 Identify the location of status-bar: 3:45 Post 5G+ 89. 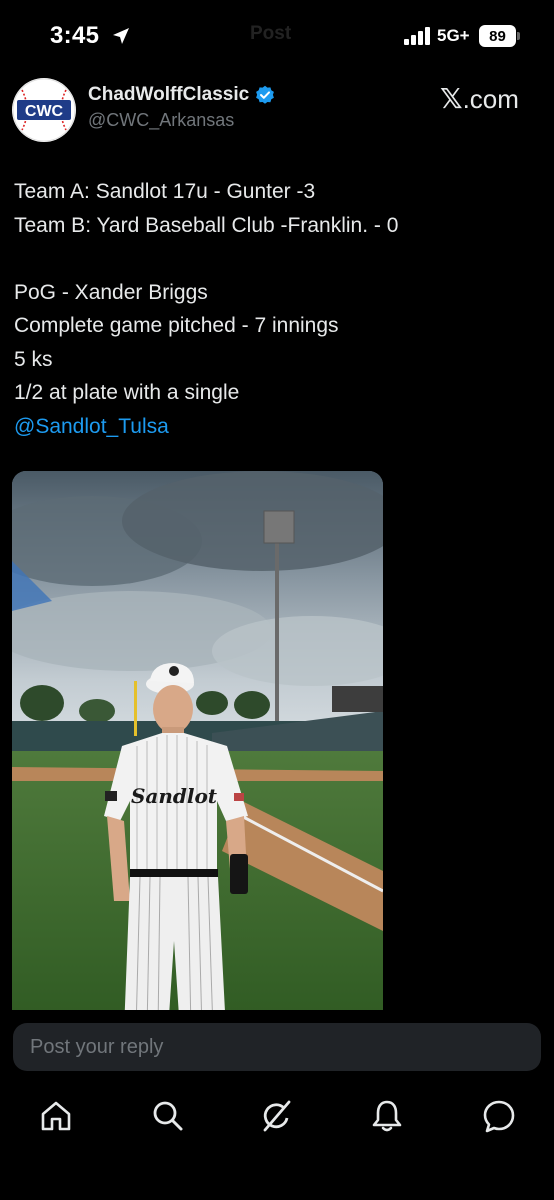
(277, 36).